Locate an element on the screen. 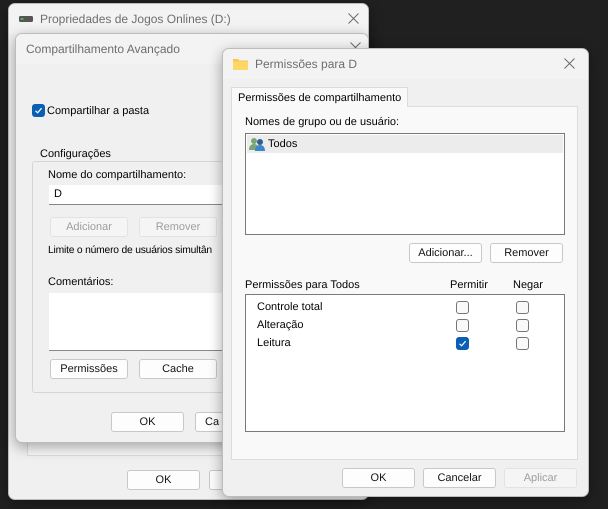 The image size is (608, 509). permissions-label: Permissões para Todos is located at coordinates (302, 285).